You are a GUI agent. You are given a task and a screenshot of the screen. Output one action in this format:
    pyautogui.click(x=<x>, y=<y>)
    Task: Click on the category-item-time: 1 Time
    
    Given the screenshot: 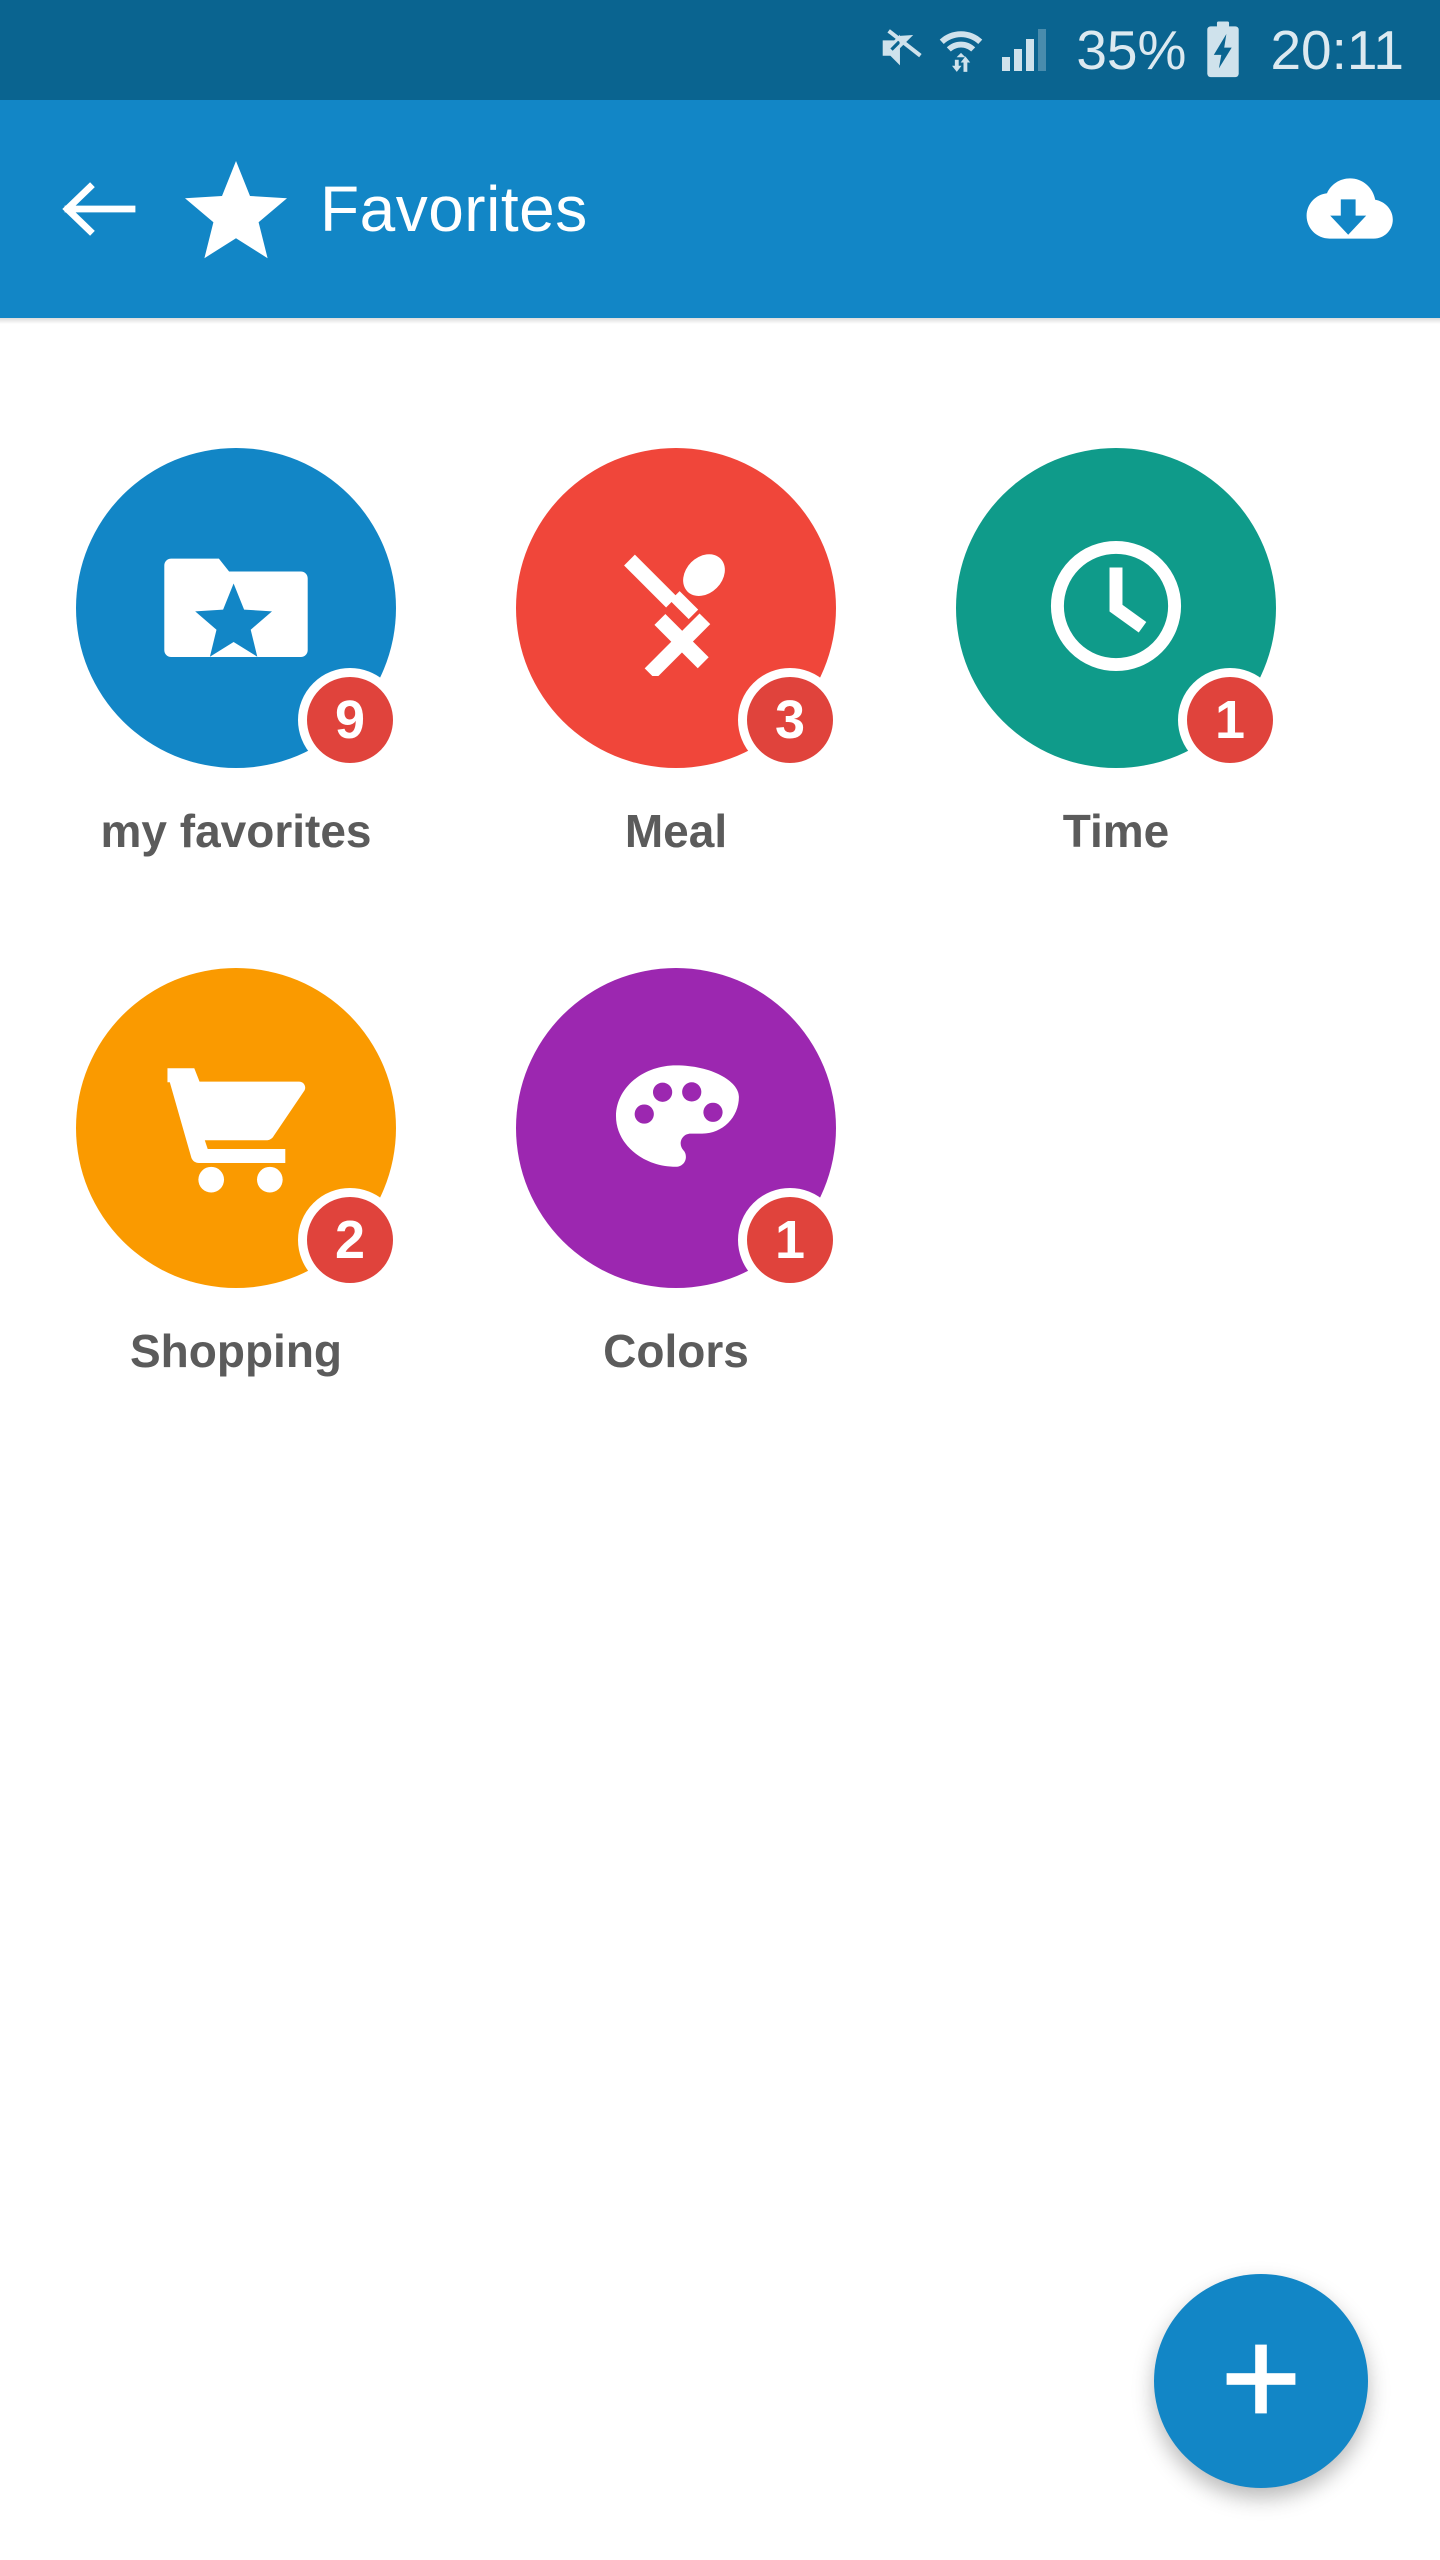 What is the action you would take?
    pyautogui.click(x=1116, y=653)
    